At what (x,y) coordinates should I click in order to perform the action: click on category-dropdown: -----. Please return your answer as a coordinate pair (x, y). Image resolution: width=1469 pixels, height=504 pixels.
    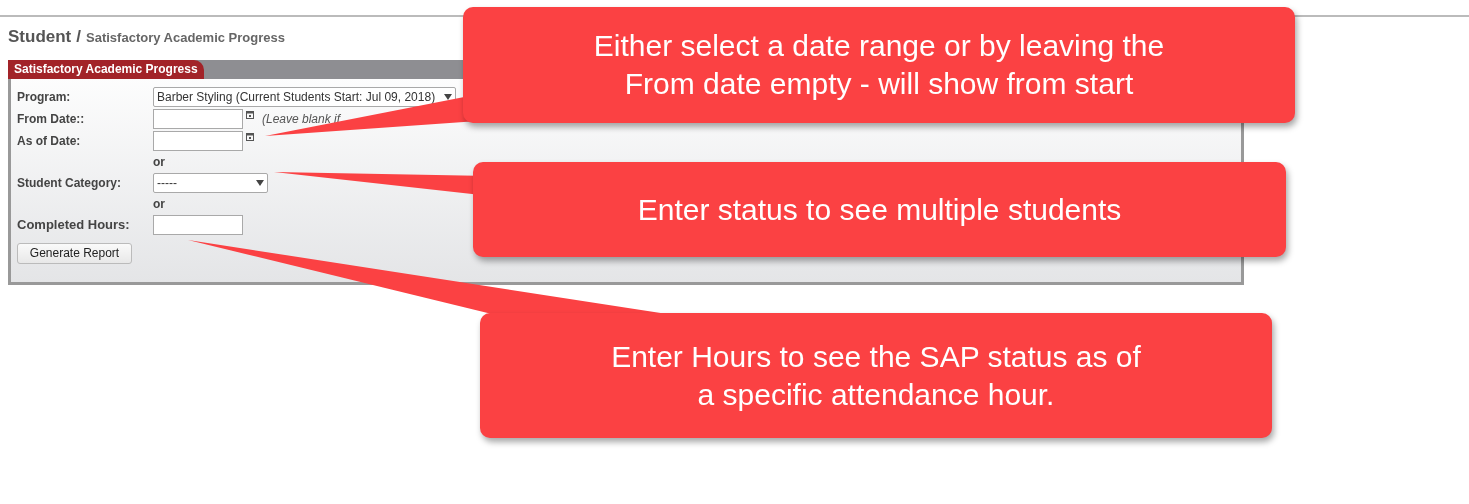
    Looking at the image, I should click on (210, 182).